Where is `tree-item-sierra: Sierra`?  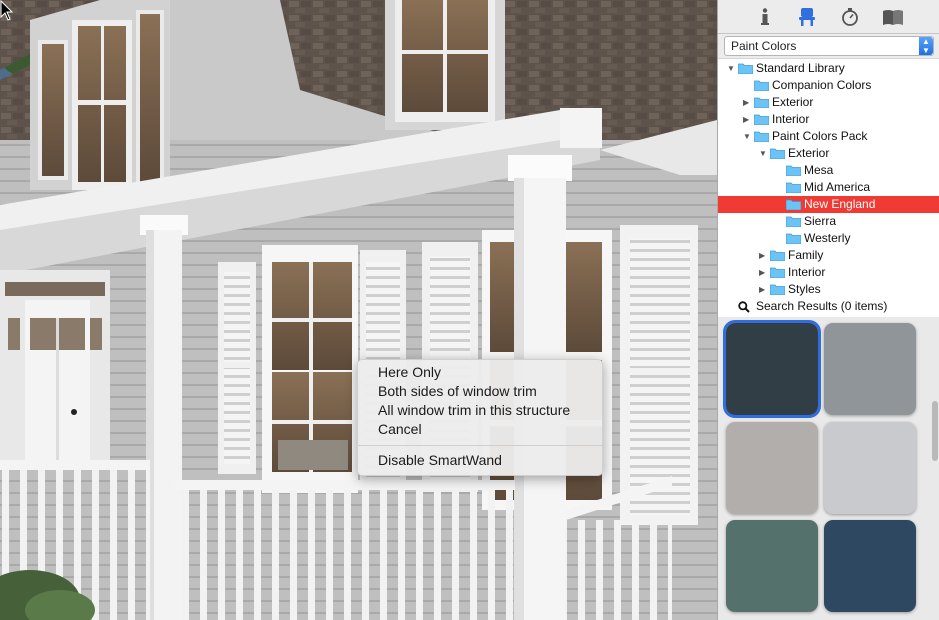 tree-item-sierra: Sierra is located at coordinates (828, 221).